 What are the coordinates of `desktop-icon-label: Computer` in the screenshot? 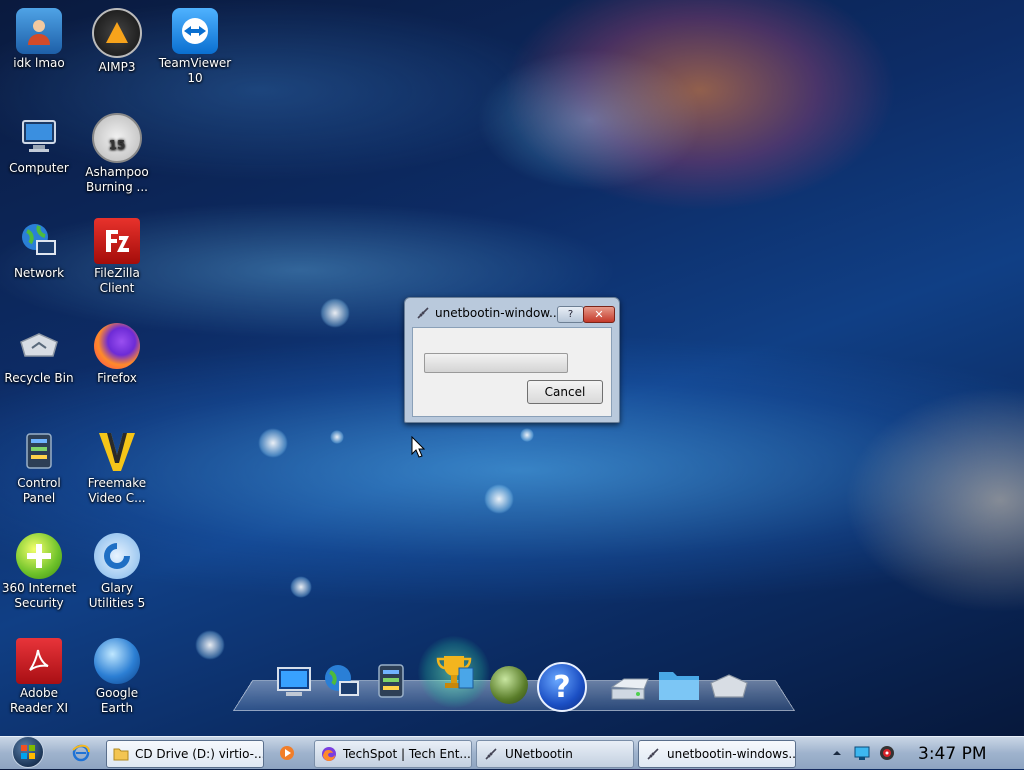 It's located at (39, 168).